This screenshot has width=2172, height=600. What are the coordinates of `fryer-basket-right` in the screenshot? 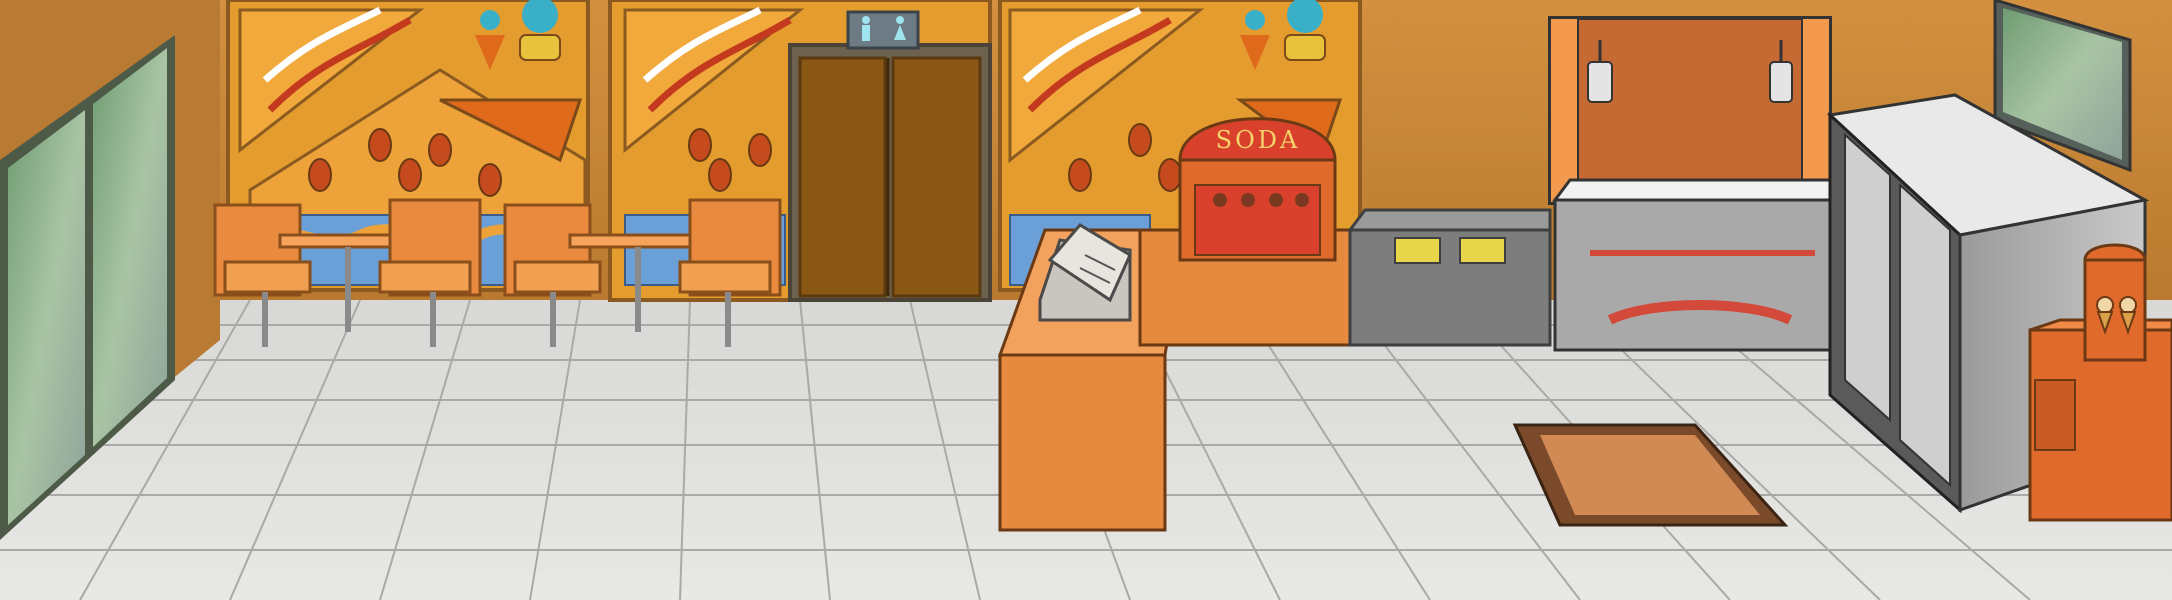 It's located at (1482, 250).